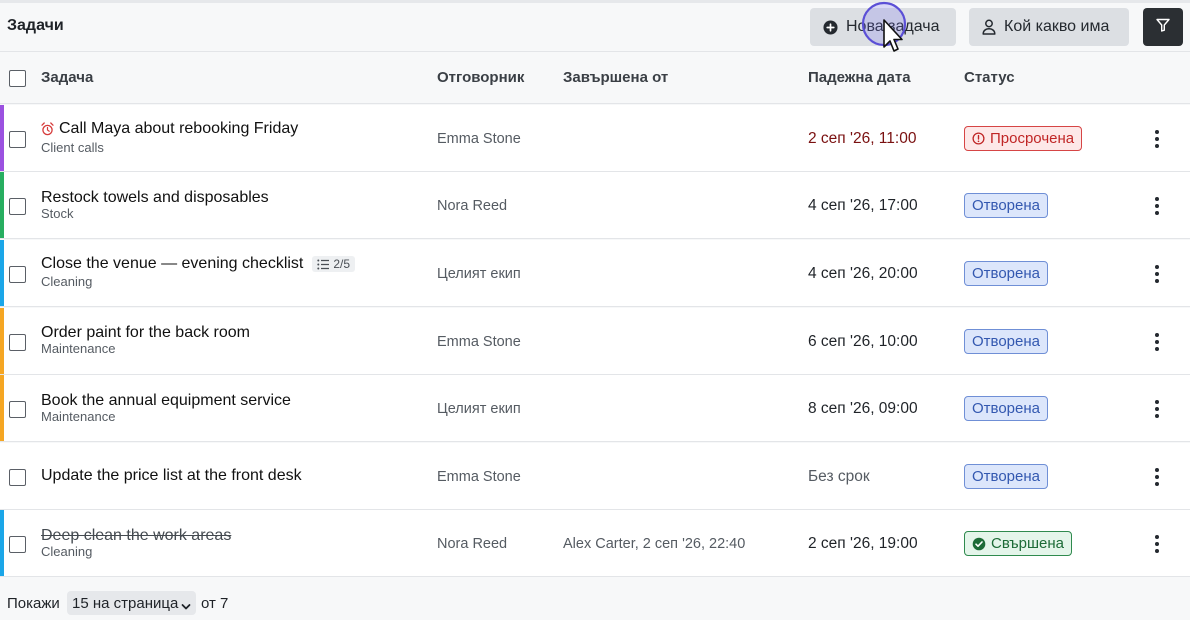  Describe the element at coordinates (1057, 26) in the screenshot. I see `who-has-what-label: Кой какво има` at that location.